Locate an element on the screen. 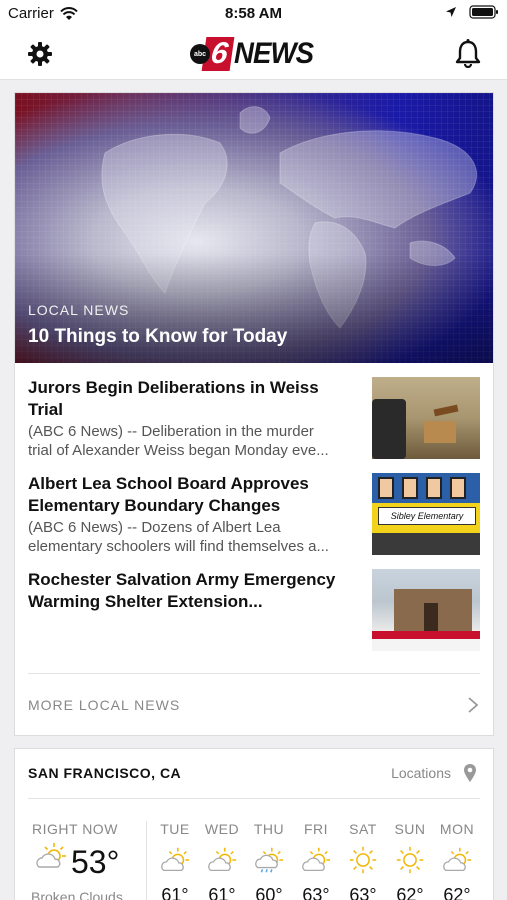 This screenshot has height=900, width=507. status-time: 8:58 AM is located at coordinates (253, 13).